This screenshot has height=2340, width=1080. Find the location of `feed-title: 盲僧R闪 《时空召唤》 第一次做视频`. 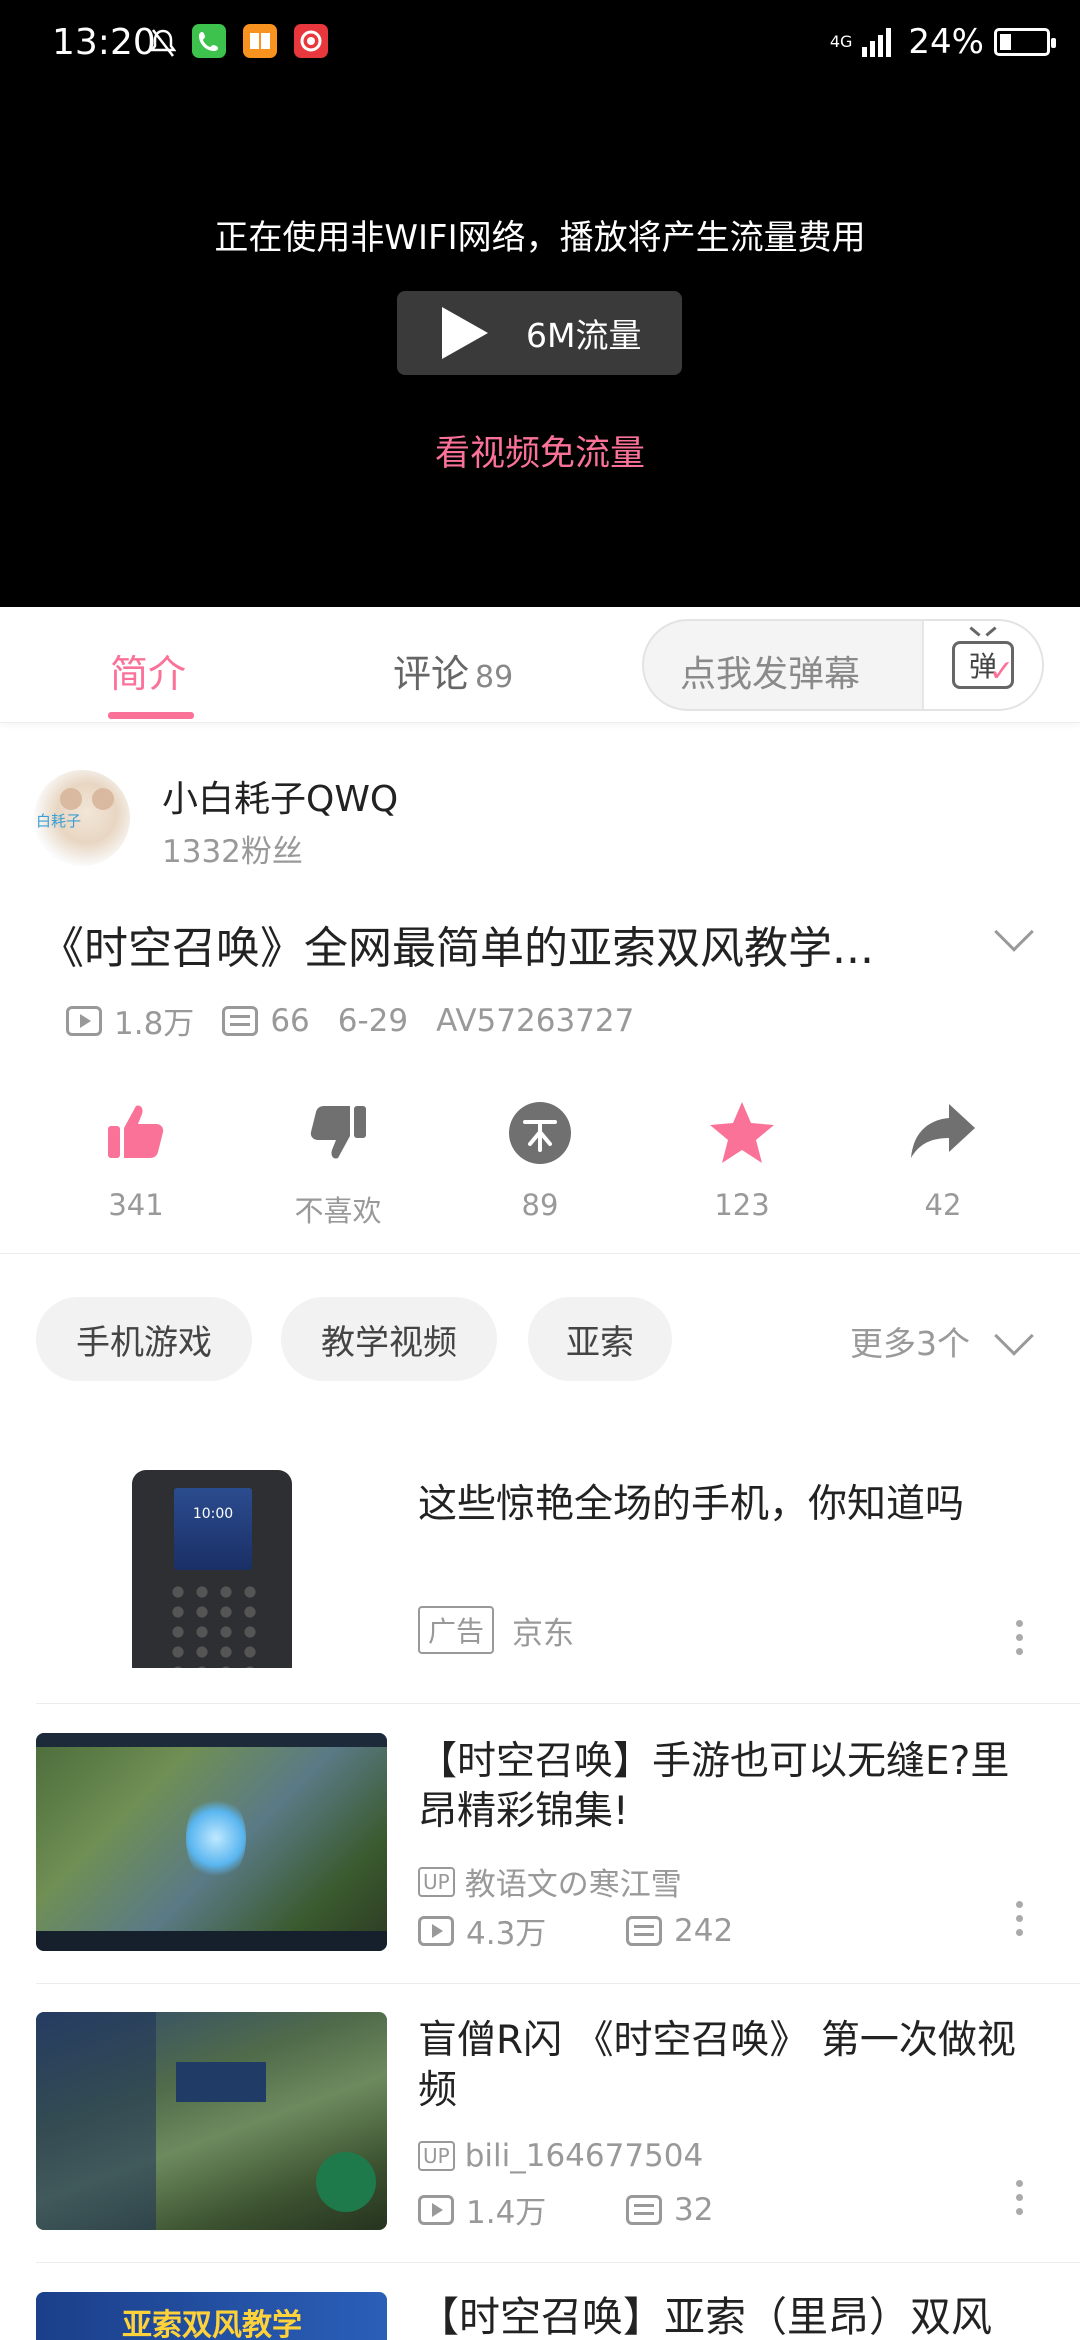

feed-title: 盲僧R闪 《时空召唤》 第一次做视频 is located at coordinates (717, 2065).